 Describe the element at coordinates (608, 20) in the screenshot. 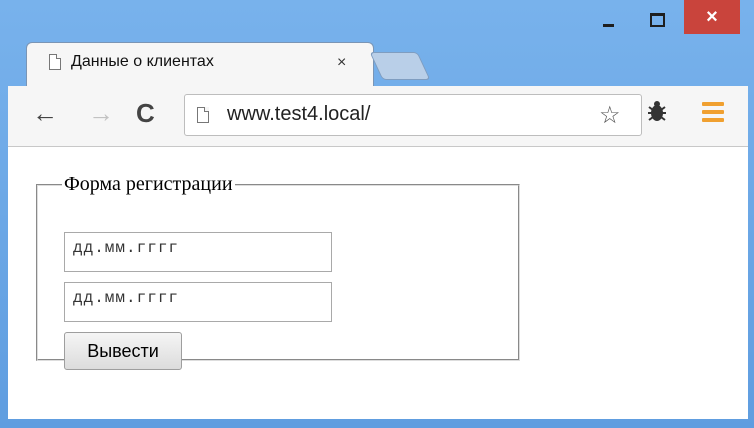

I see `minimize-button` at that location.